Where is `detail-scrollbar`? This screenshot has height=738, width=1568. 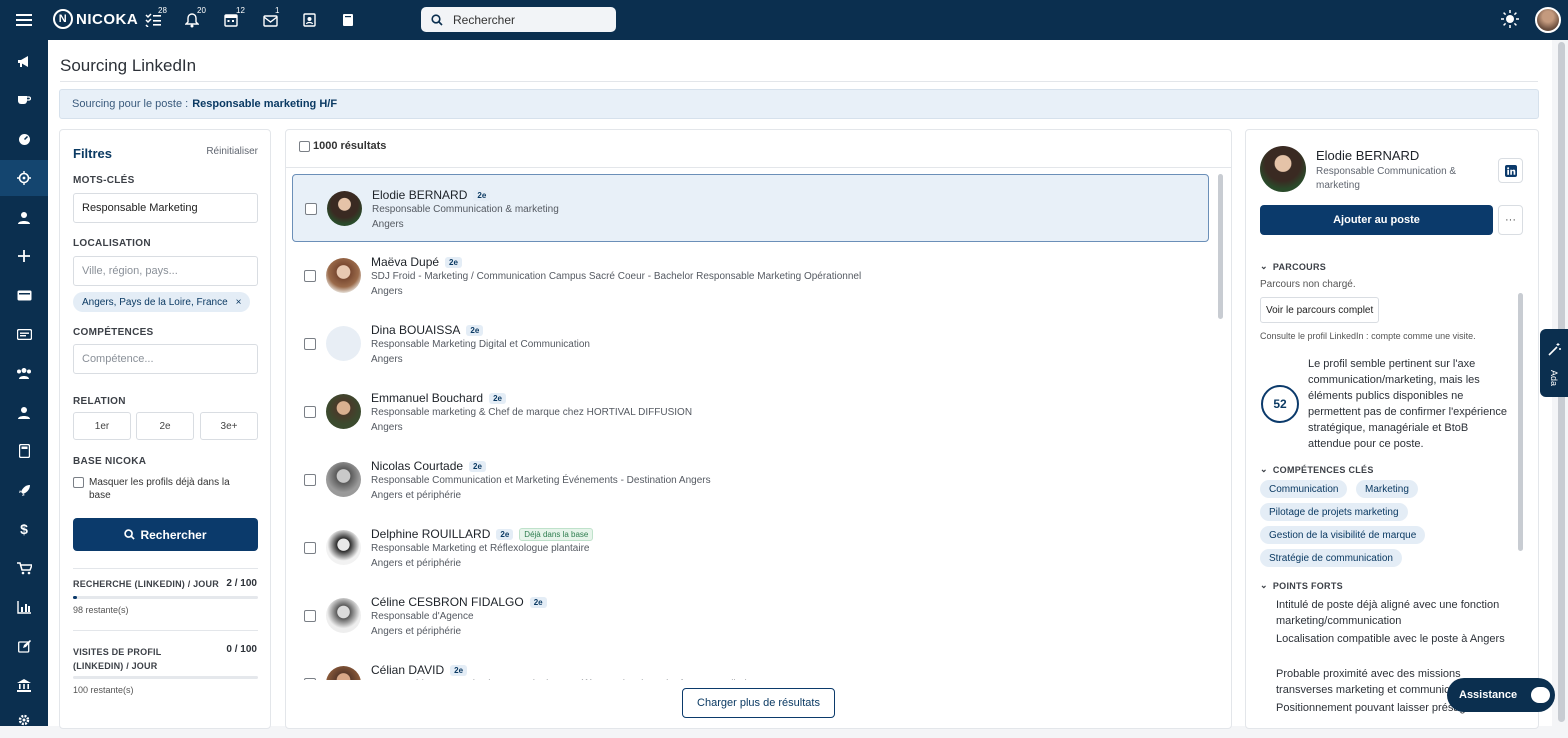
detail-scrollbar is located at coordinates (1520, 422).